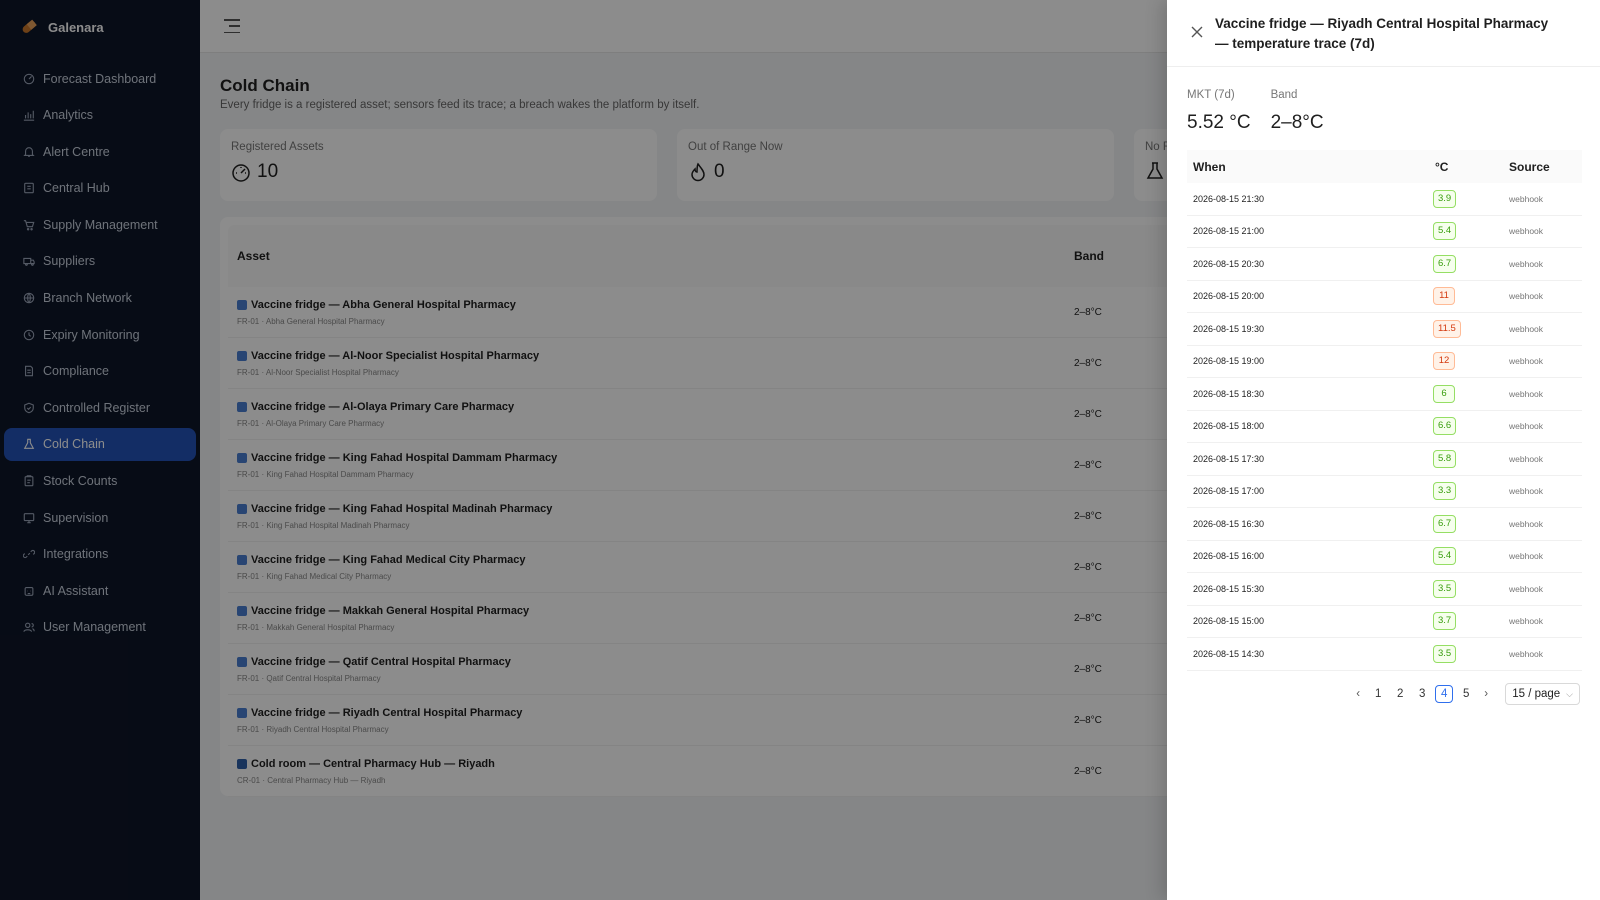 The height and width of the screenshot is (900, 1600). Describe the element at coordinates (1384, 427) in the screenshot. I see `table-row: 2026-08-15 18:00 6.6 webhook` at that location.